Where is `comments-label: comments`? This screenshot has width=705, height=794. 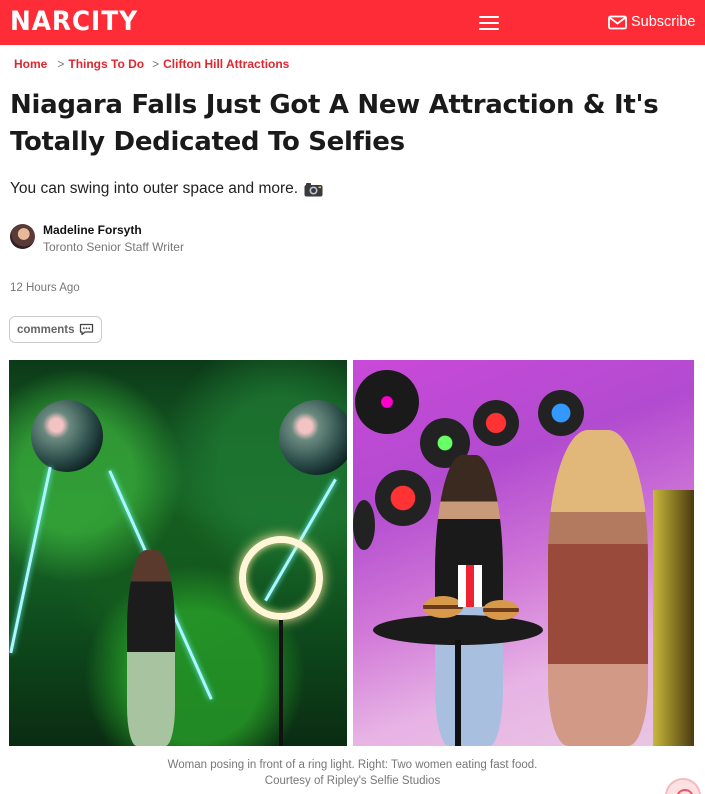 comments-label: comments is located at coordinates (46, 329).